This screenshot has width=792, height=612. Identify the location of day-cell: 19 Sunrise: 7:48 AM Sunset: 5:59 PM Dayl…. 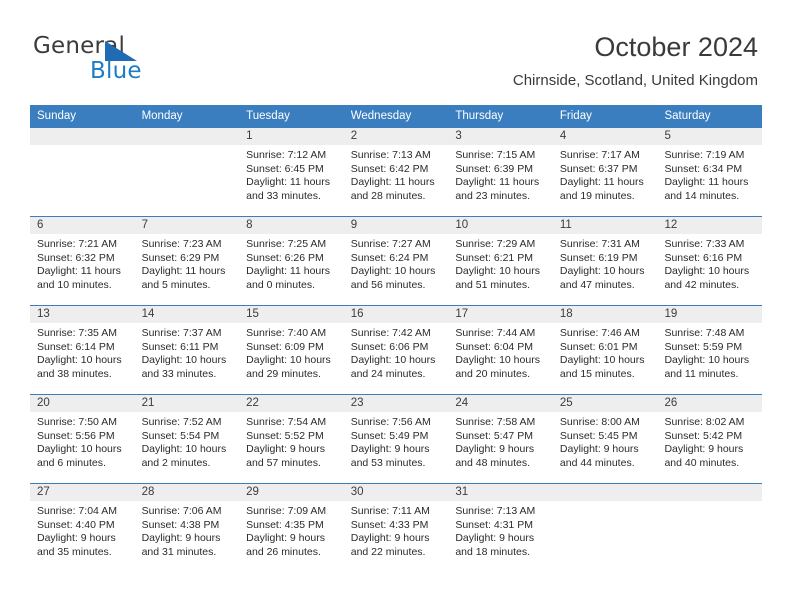
(710, 350).